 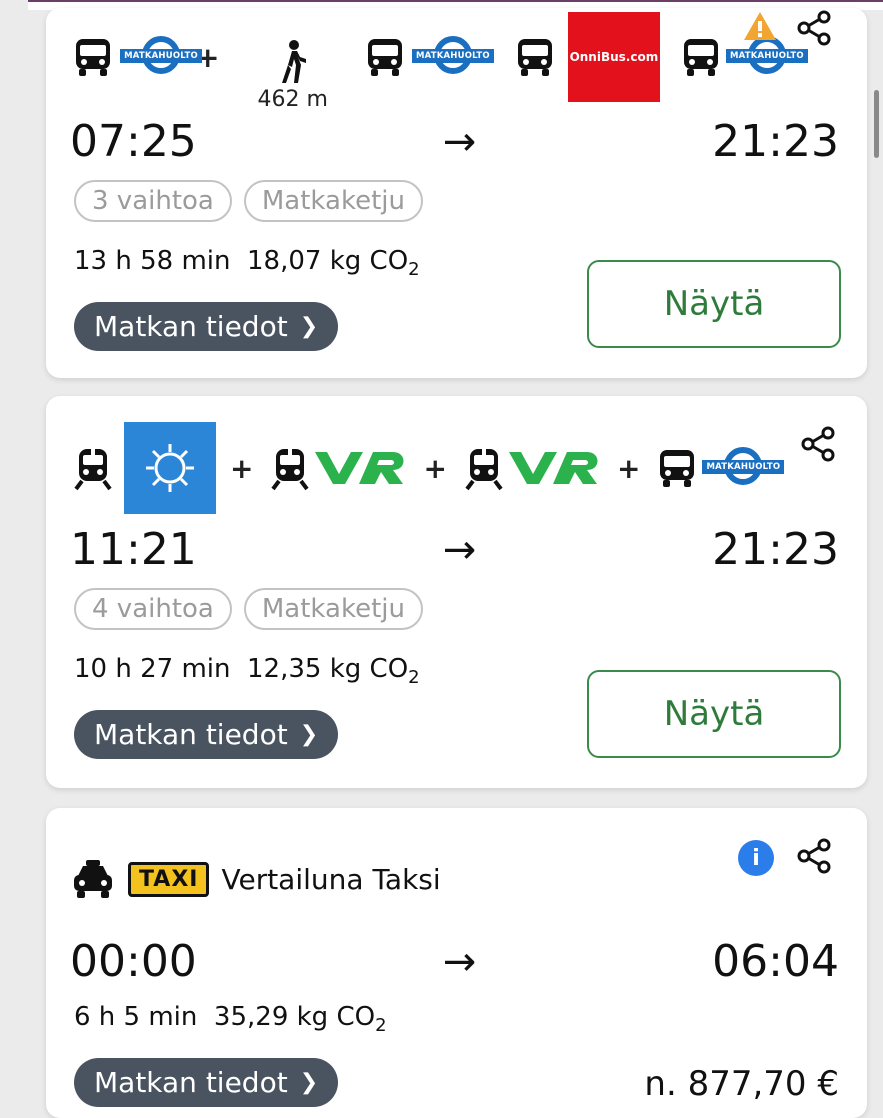 I want to click on arrival-time: 06:04, so click(x=775, y=961).